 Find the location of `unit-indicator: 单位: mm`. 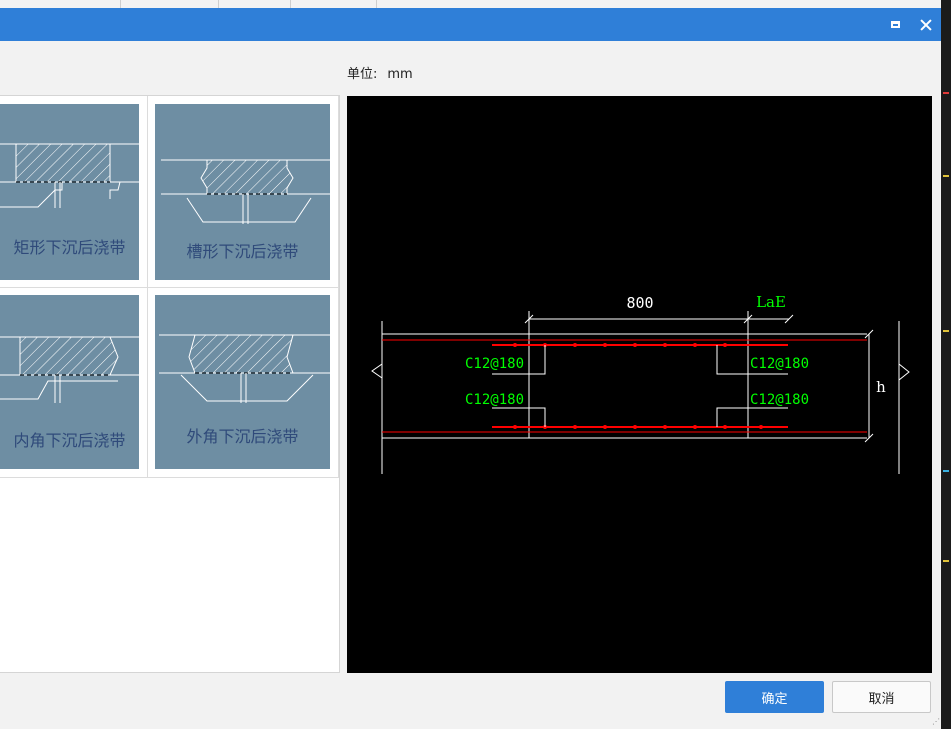

unit-indicator: 单位: mm is located at coordinates (380, 72).